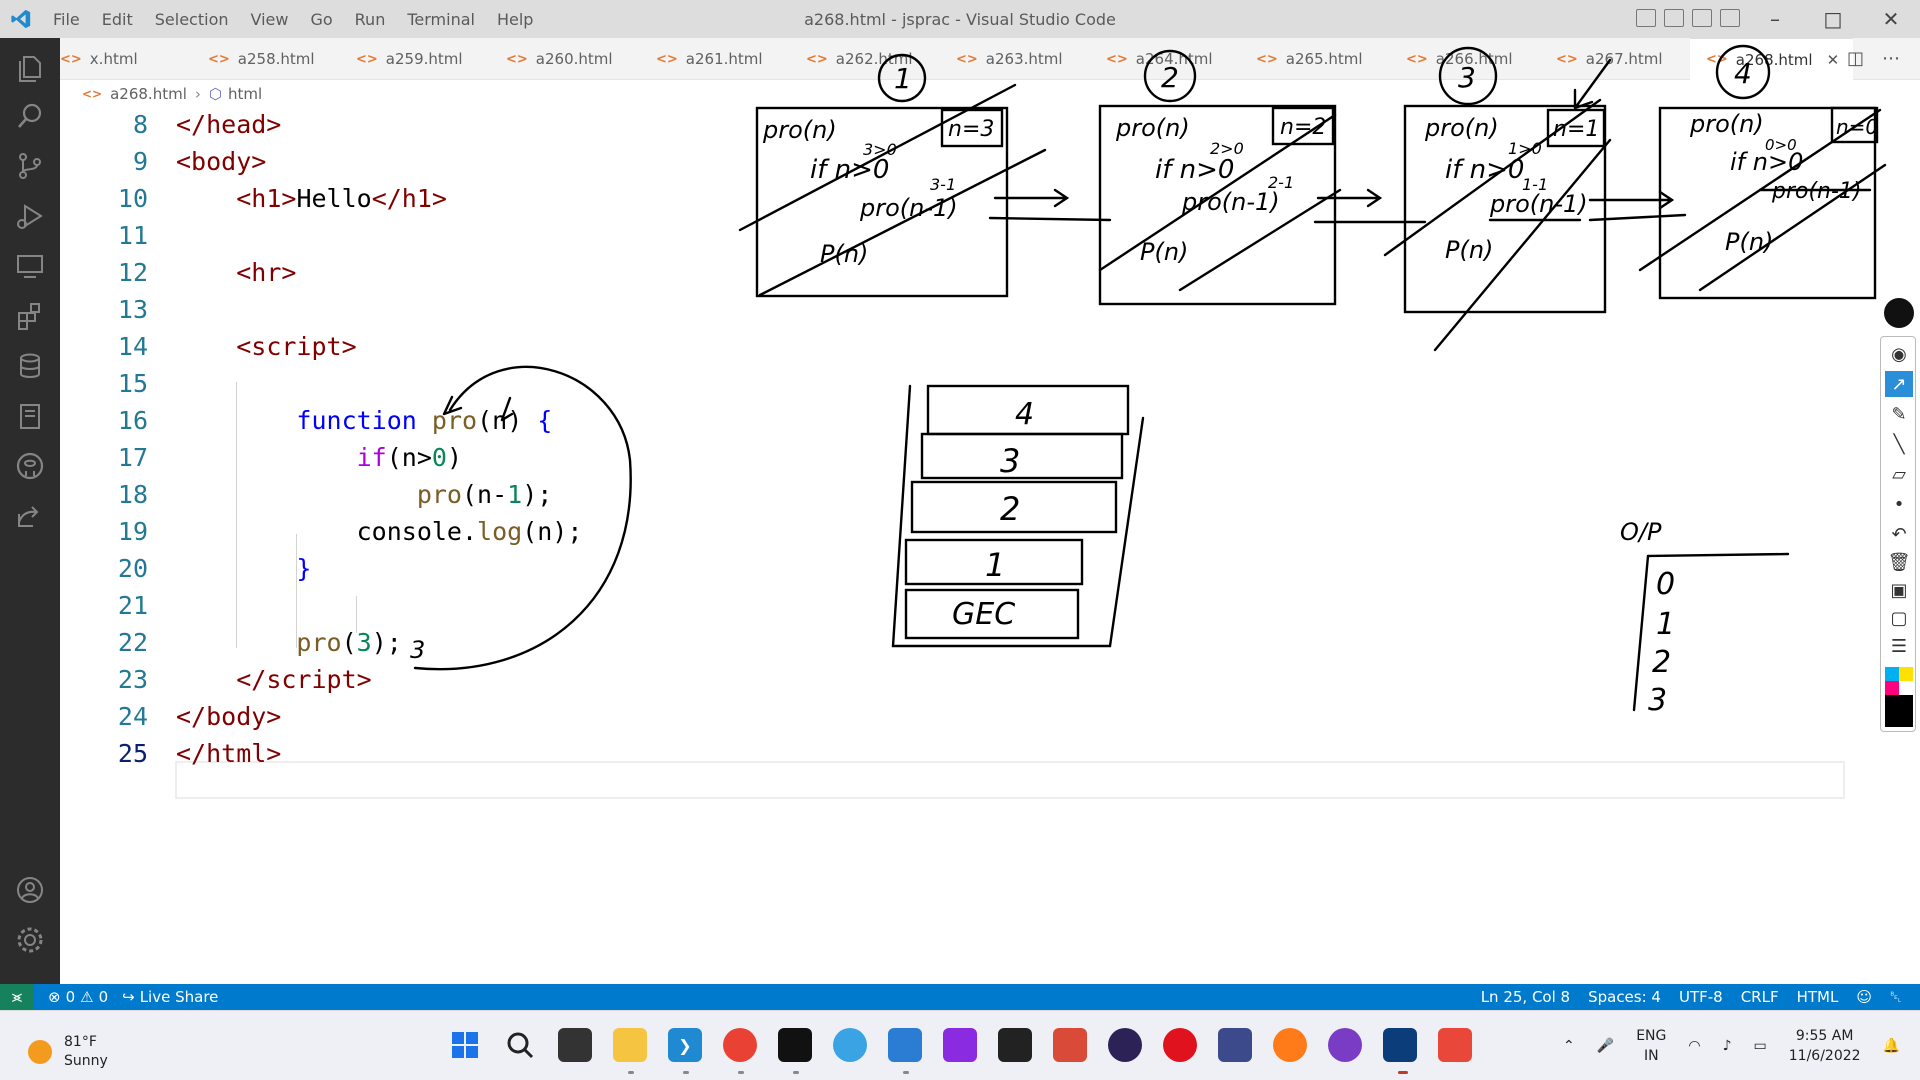  What do you see at coordinates (1891, 19) in the screenshot?
I see `close-window-icon: ✕` at bounding box center [1891, 19].